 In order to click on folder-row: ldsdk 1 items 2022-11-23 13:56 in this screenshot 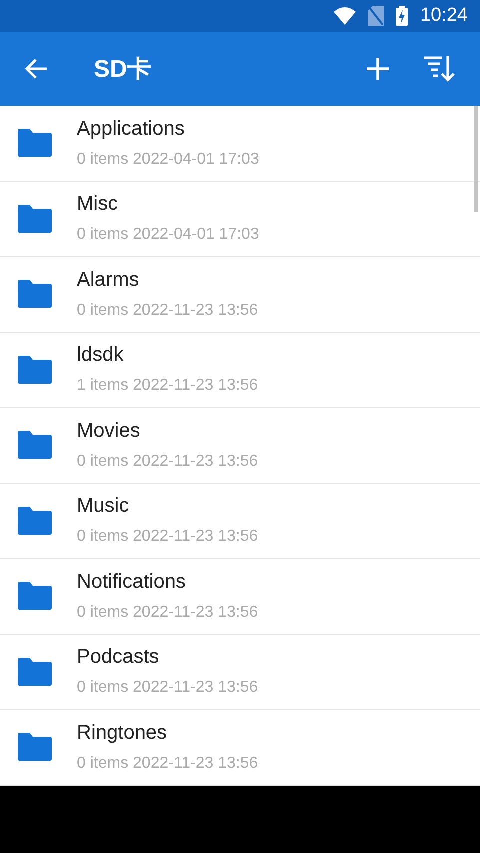, I will do `click(240, 370)`.